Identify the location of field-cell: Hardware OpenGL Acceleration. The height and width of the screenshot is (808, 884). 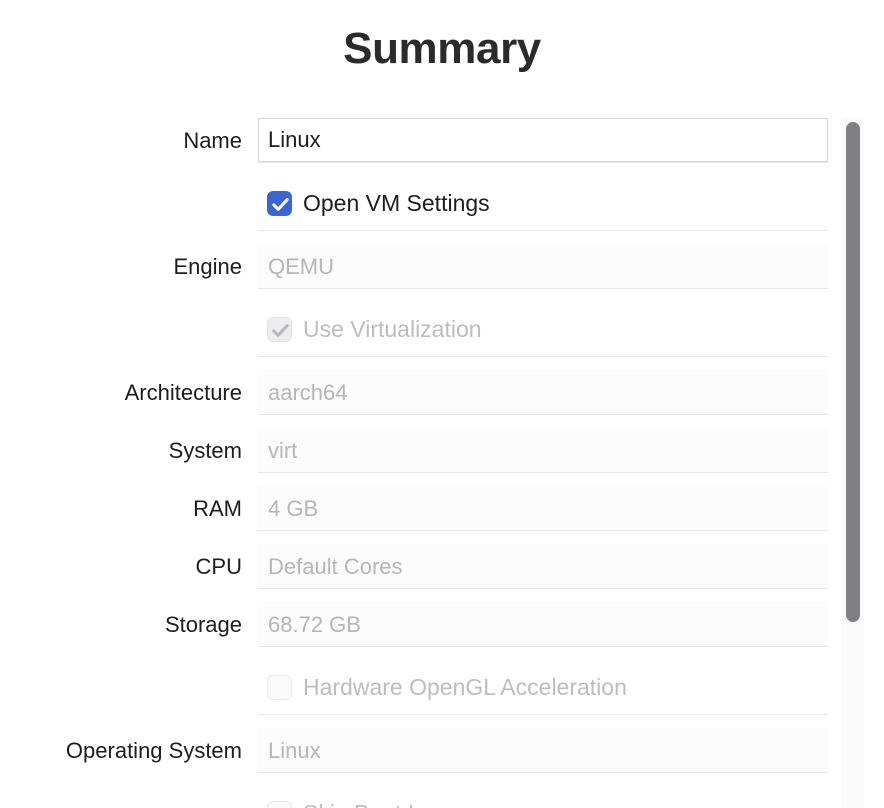
(543, 687).